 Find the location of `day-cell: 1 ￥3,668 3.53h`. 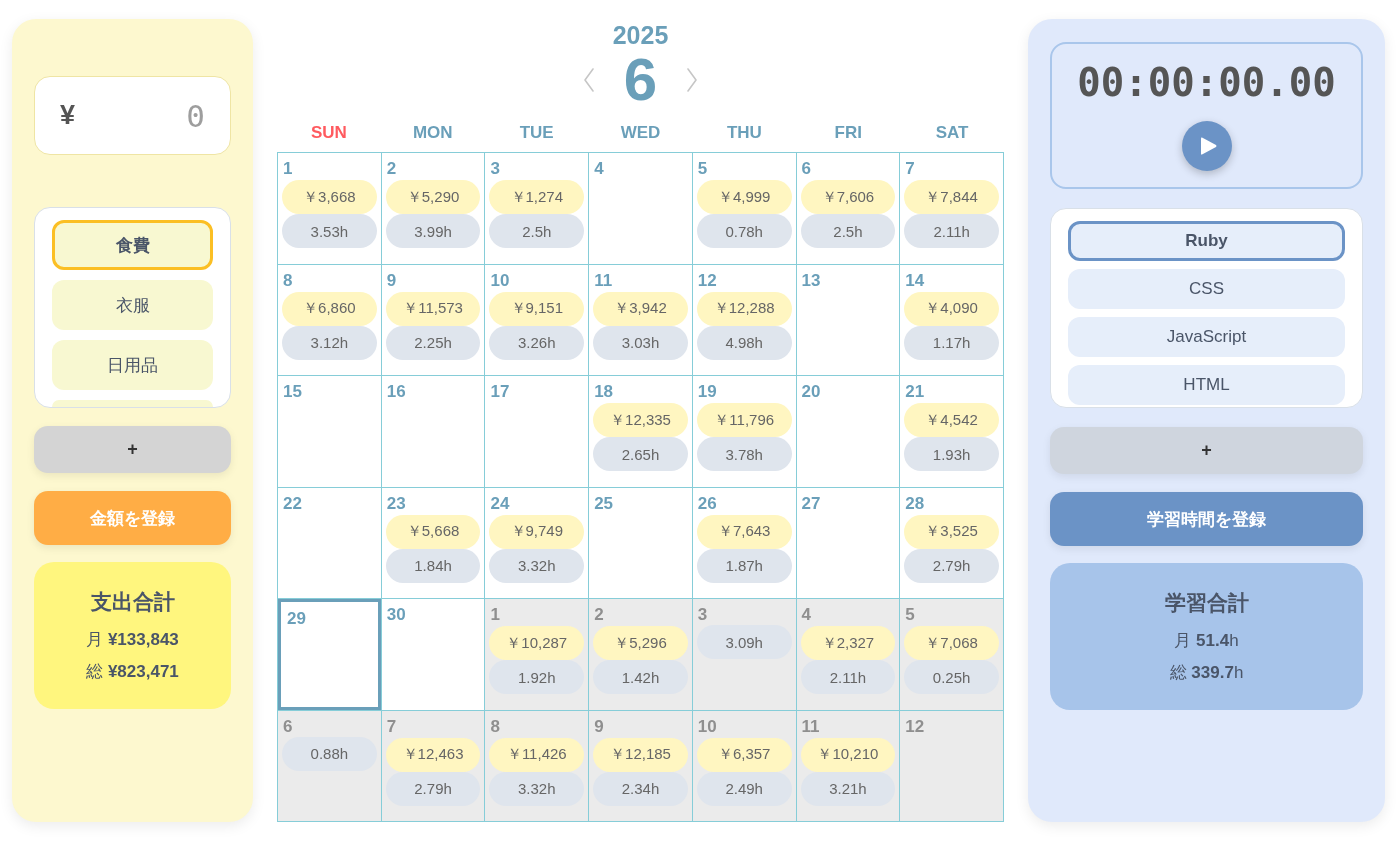

day-cell: 1 ￥3,668 3.53h is located at coordinates (330, 209).